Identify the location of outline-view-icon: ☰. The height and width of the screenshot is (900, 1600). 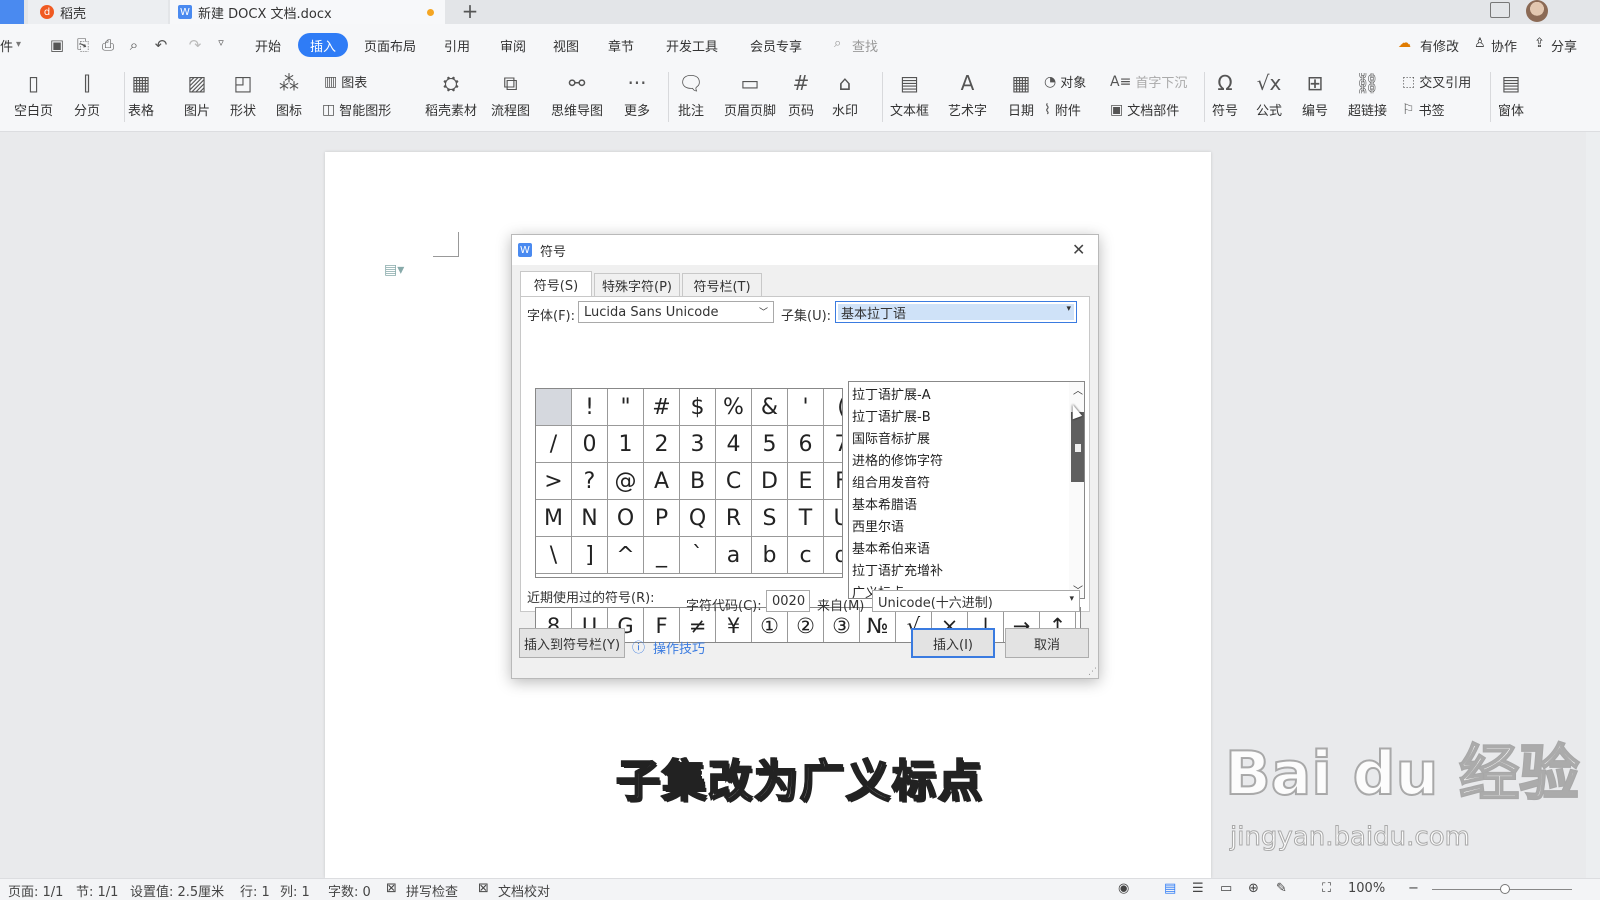
(1198, 888).